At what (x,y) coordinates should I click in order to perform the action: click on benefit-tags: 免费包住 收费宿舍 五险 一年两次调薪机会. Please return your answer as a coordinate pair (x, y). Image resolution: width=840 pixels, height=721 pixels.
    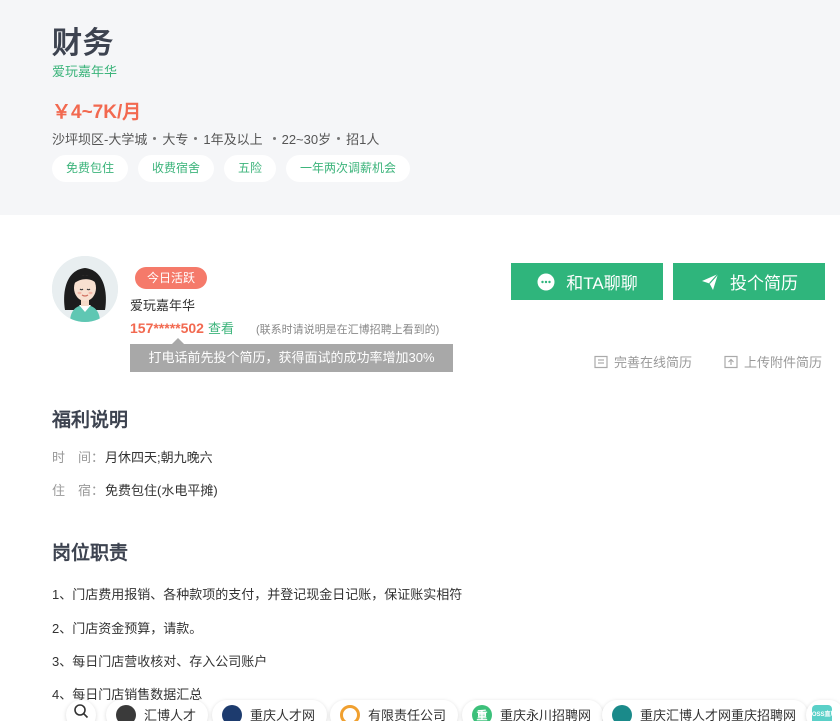
    Looking at the image, I should click on (231, 168).